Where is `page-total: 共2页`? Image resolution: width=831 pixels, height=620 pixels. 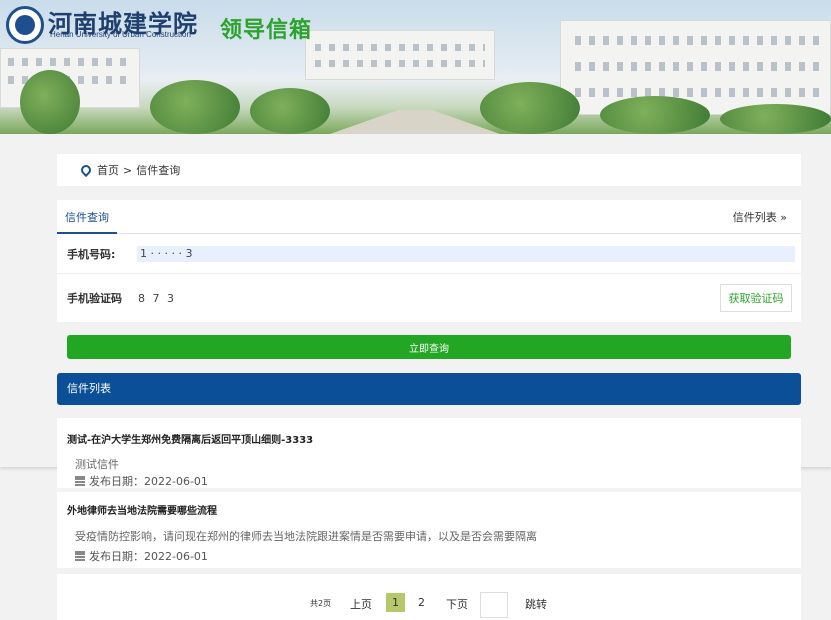 page-total: 共2页 is located at coordinates (321, 603).